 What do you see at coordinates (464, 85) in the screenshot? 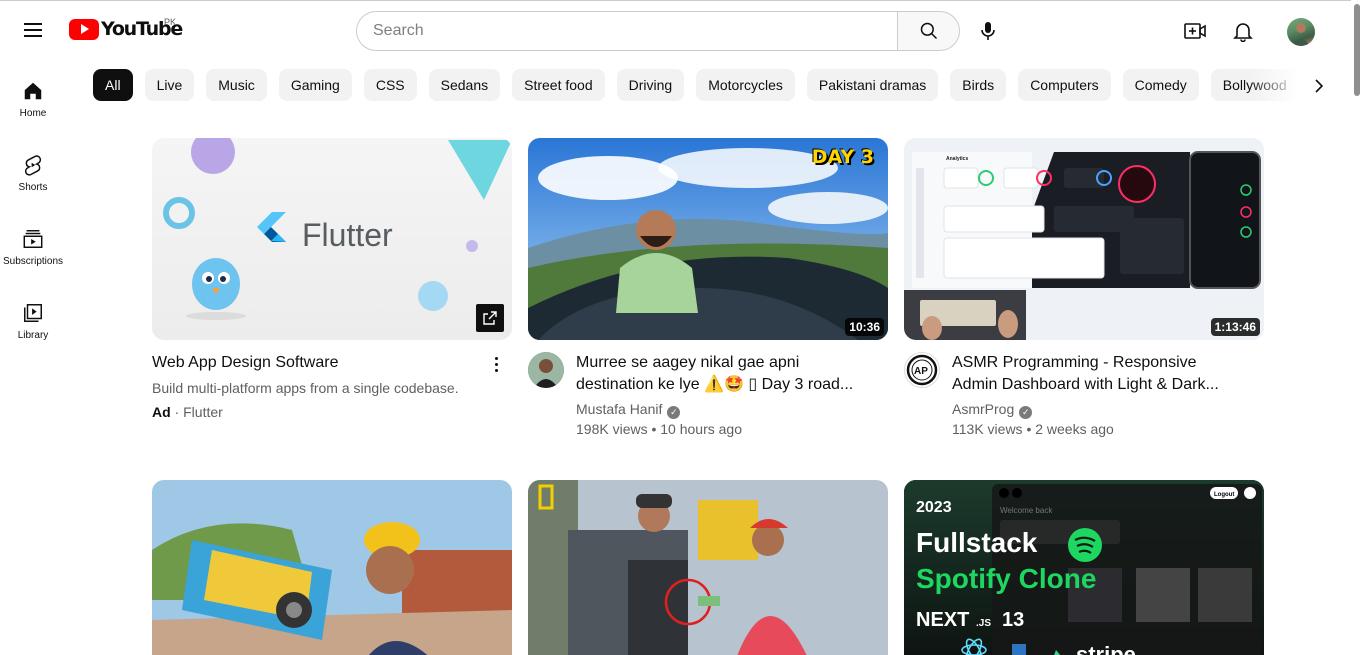
I see `chip-sedans: Sedans` at bounding box center [464, 85].